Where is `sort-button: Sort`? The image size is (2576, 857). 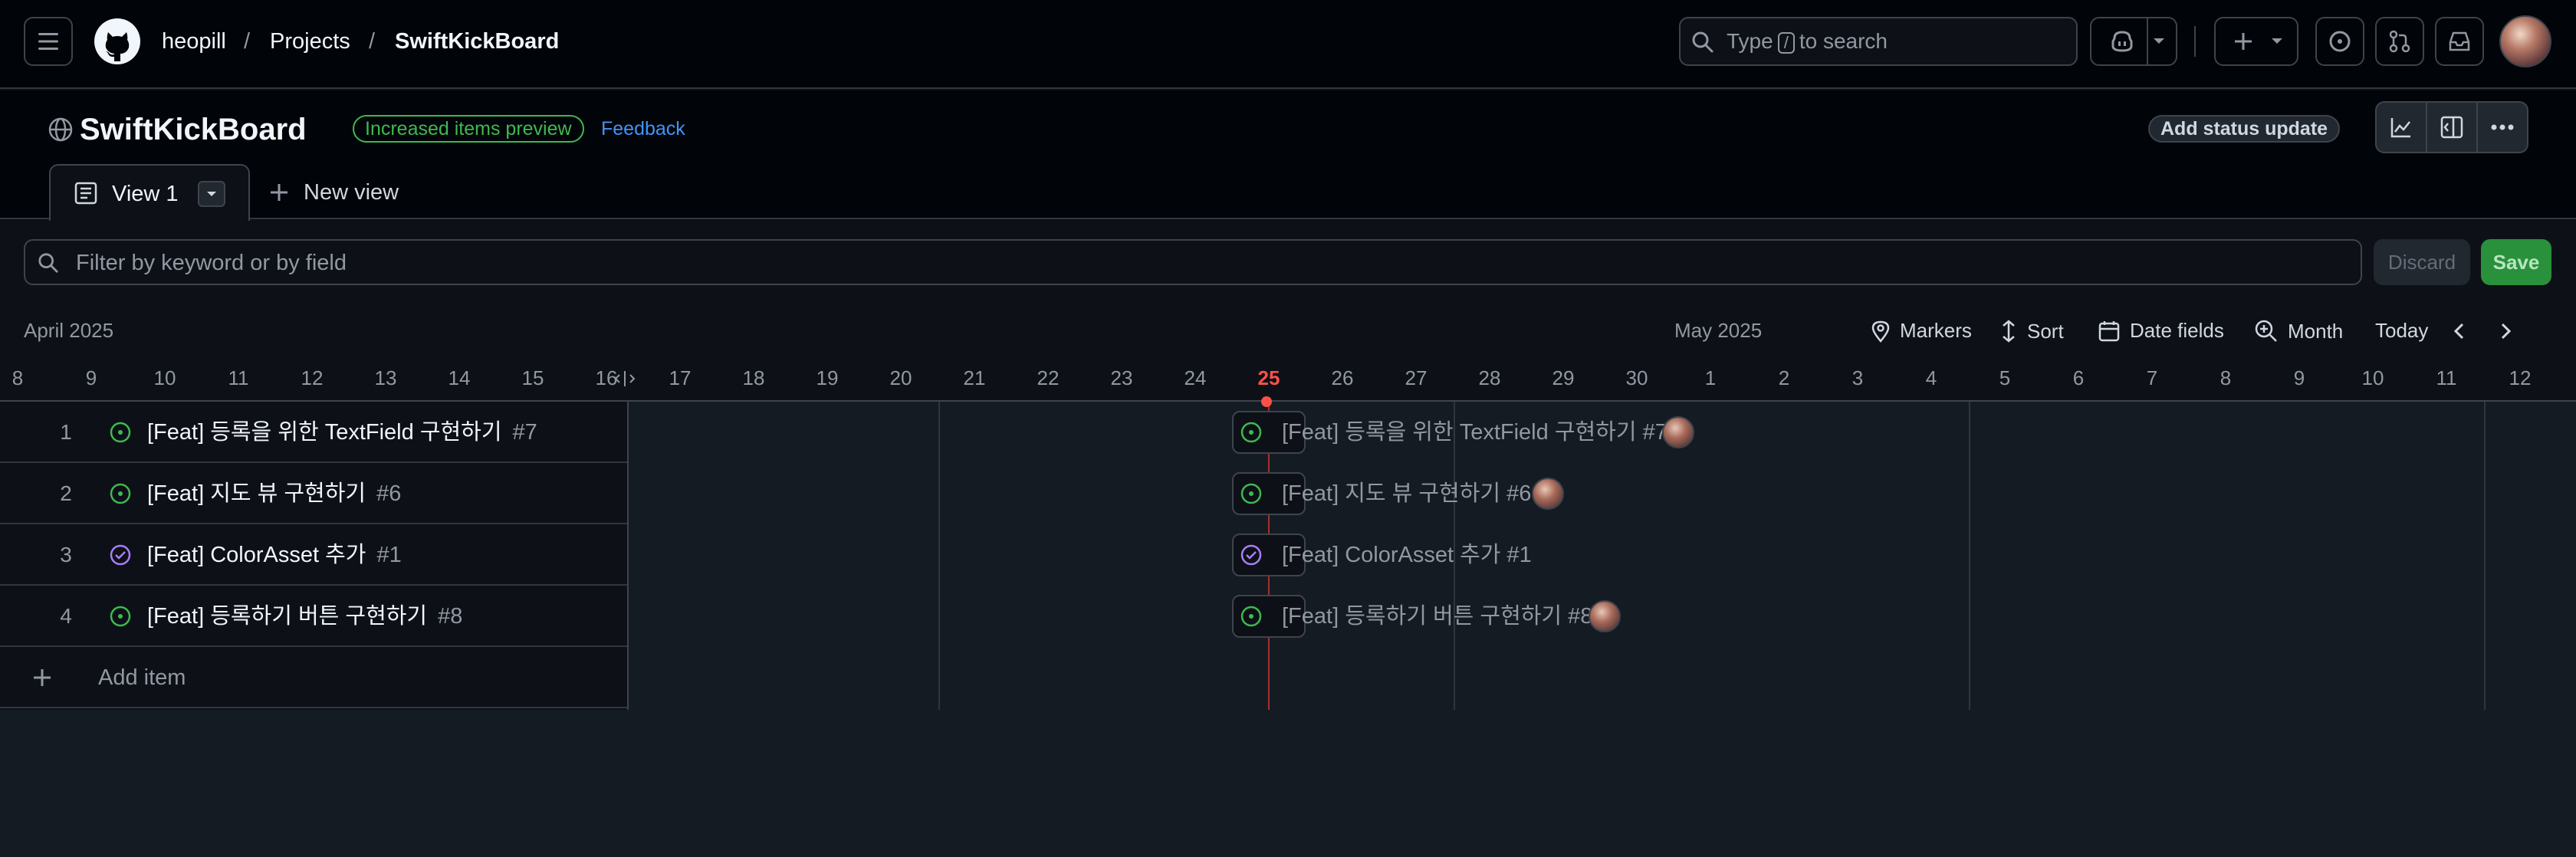
sort-button: Sort is located at coordinates (2031, 331).